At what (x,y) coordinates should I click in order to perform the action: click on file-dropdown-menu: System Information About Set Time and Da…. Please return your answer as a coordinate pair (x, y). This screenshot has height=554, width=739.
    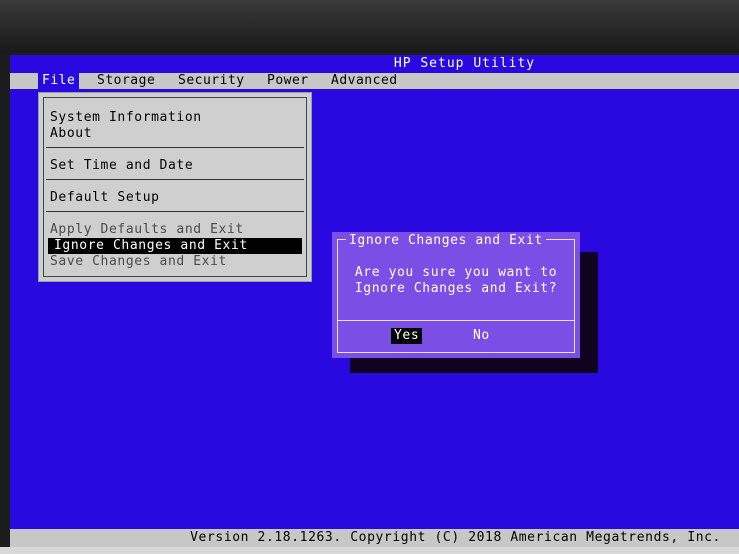
    Looking at the image, I should click on (175, 187).